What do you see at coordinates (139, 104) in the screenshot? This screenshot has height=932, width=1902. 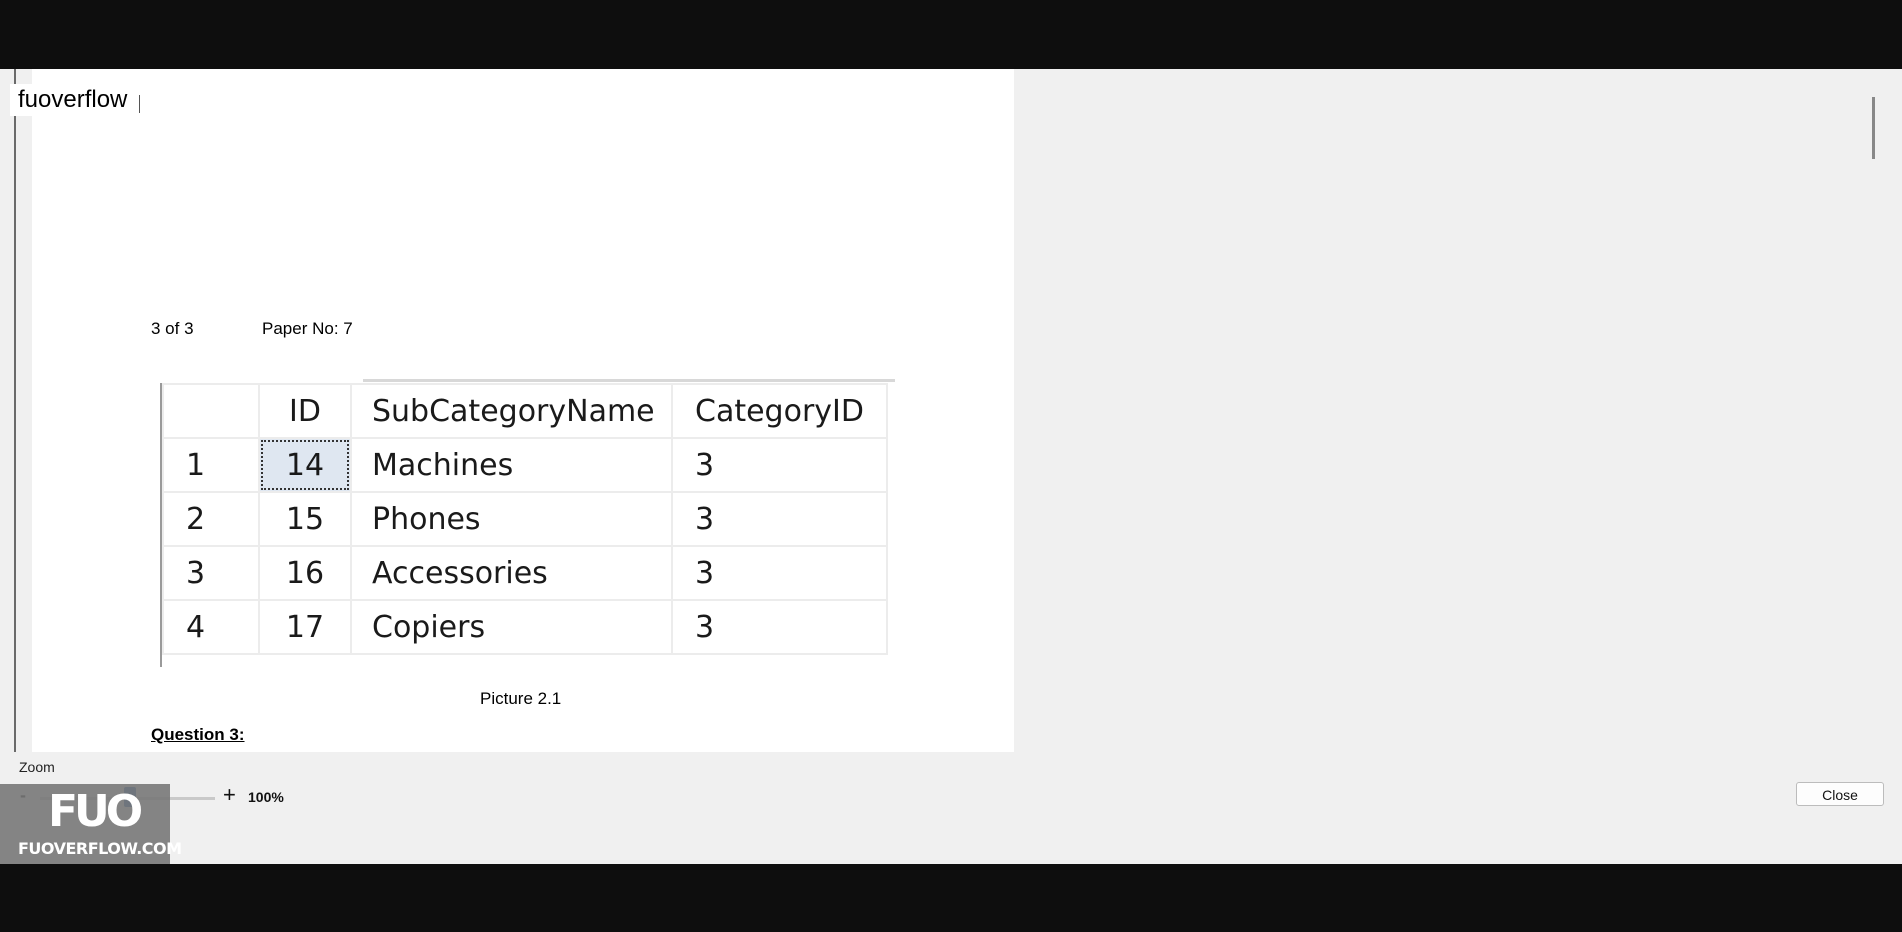 I see `text-caret` at bounding box center [139, 104].